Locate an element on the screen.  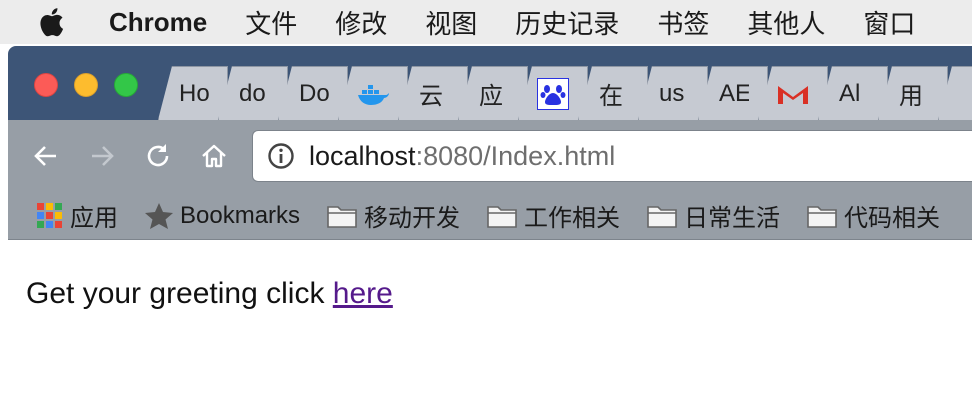
menu-people: 其他人 is located at coordinates (786, 22).